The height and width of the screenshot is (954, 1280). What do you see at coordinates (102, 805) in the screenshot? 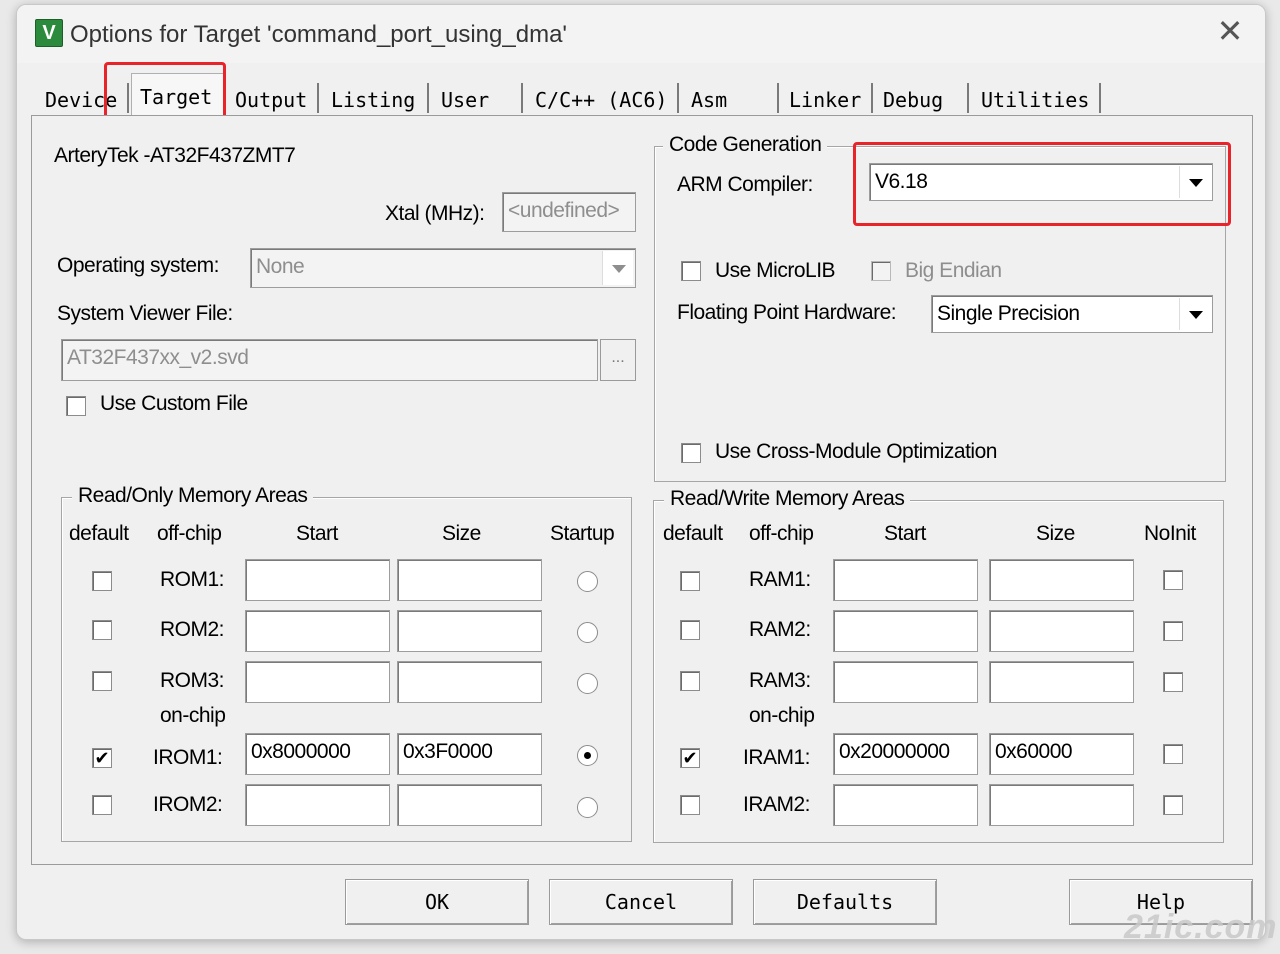
I see `irom2-default-checkbox` at bounding box center [102, 805].